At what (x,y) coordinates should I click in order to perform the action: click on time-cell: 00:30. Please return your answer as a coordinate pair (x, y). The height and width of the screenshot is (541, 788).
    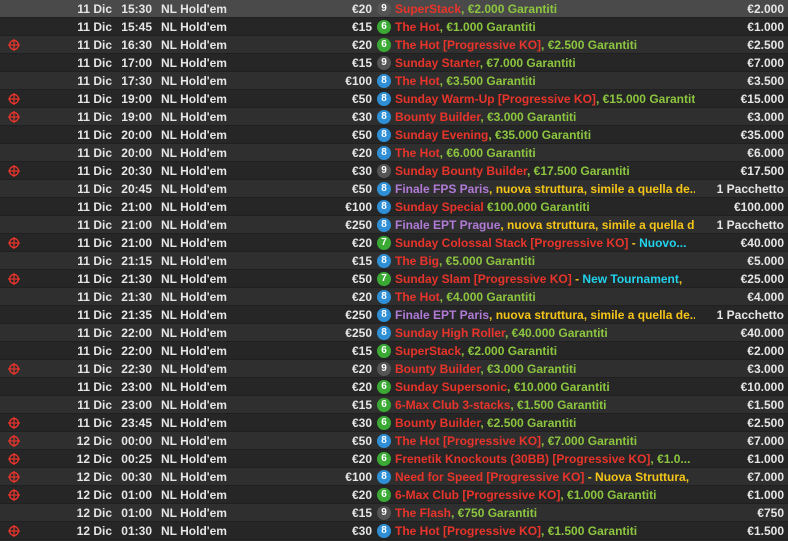
    Looking at the image, I should click on (136, 477).